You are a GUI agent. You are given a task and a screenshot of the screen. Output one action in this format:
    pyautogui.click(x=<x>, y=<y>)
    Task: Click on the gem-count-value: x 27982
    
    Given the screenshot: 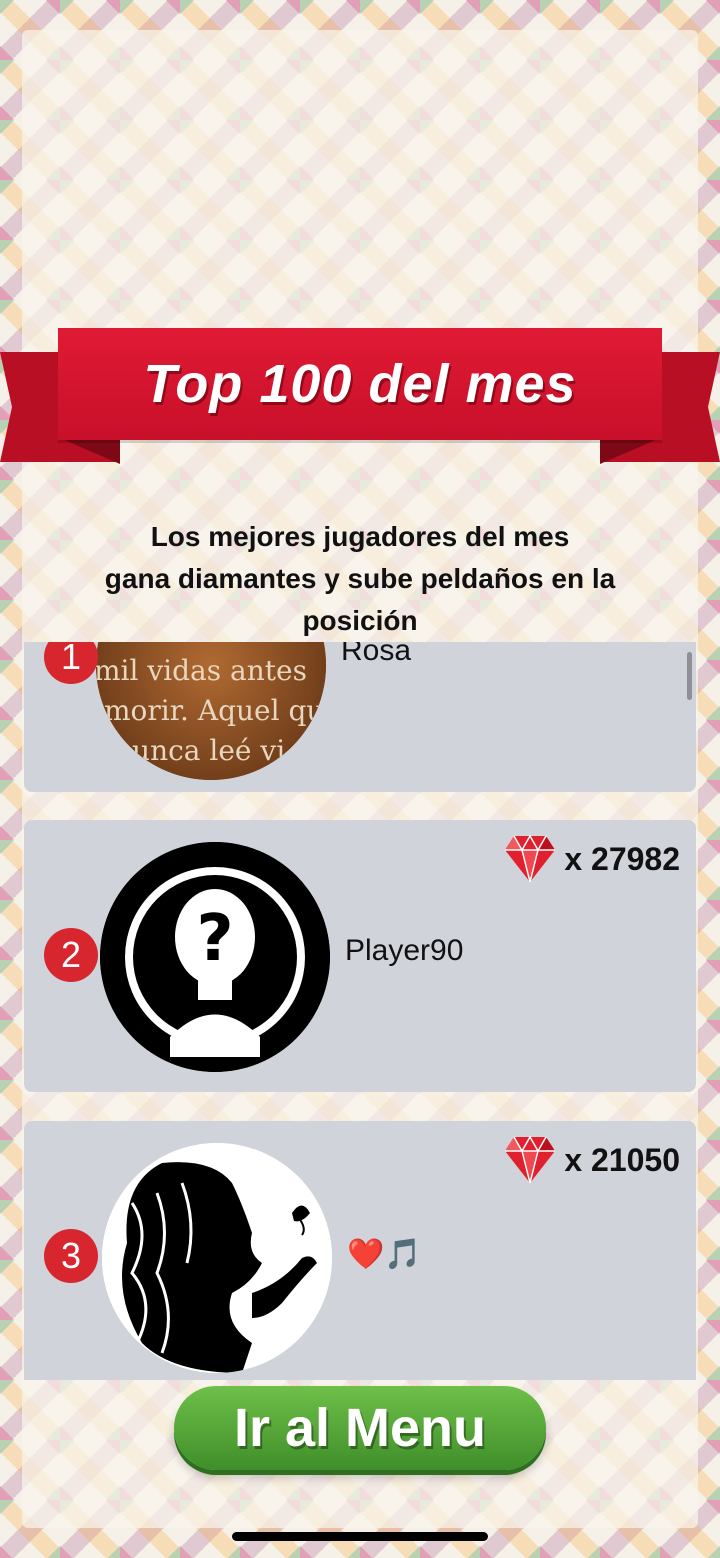 What is the action you would take?
    pyautogui.click(x=622, y=858)
    